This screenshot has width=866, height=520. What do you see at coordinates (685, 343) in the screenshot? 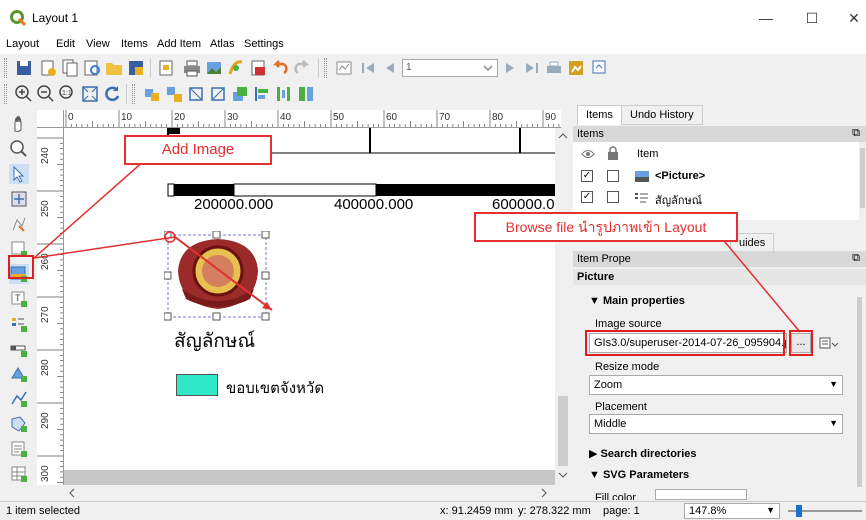
I see `image-source-highlight` at bounding box center [685, 343].